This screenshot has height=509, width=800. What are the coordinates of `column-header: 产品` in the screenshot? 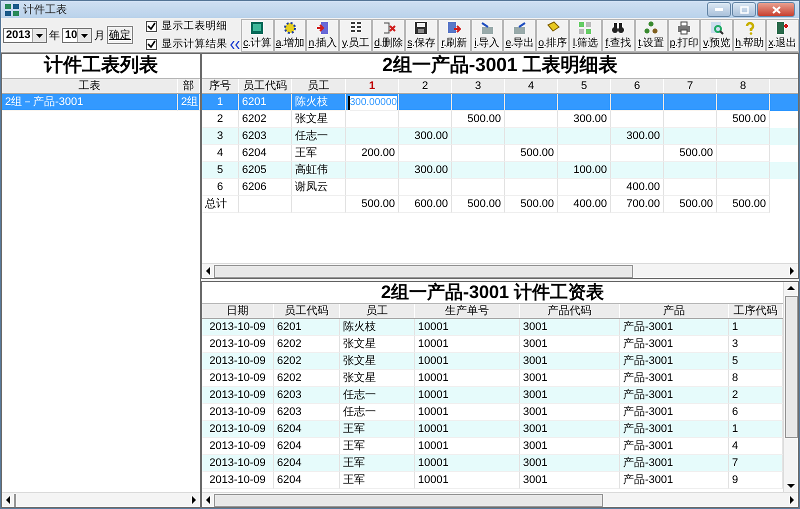 It's located at (674, 311).